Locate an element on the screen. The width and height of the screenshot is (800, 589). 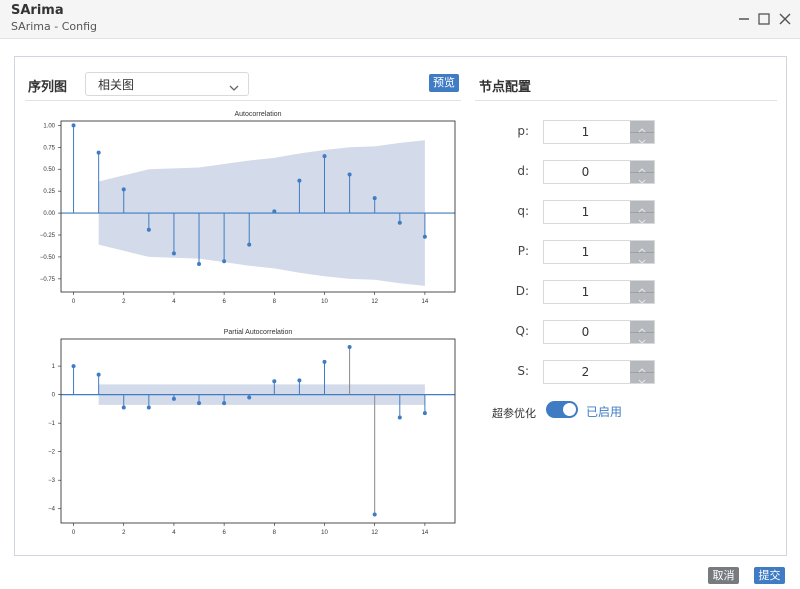
y-tick-label: 0.50 is located at coordinates (49, 170).